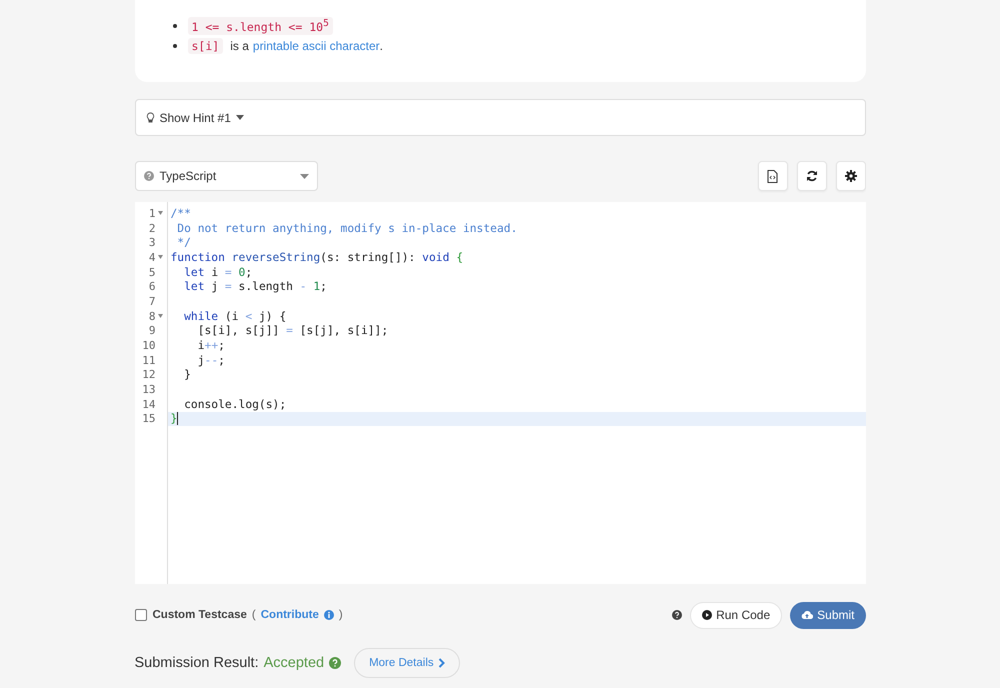  Describe the element at coordinates (234, 404) in the screenshot. I see `code-line: console.log(s);` at that location.